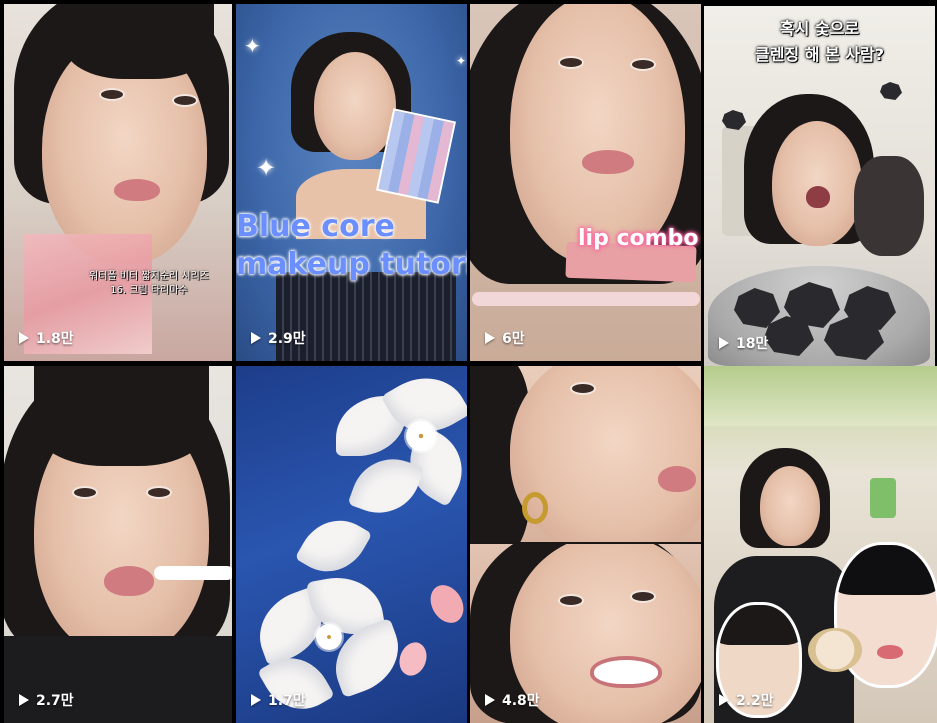 Image resolution: width=937 pixels, height=723 pixels. I want to click on video-tile-3: lip combo 6만, so click(585, 182).